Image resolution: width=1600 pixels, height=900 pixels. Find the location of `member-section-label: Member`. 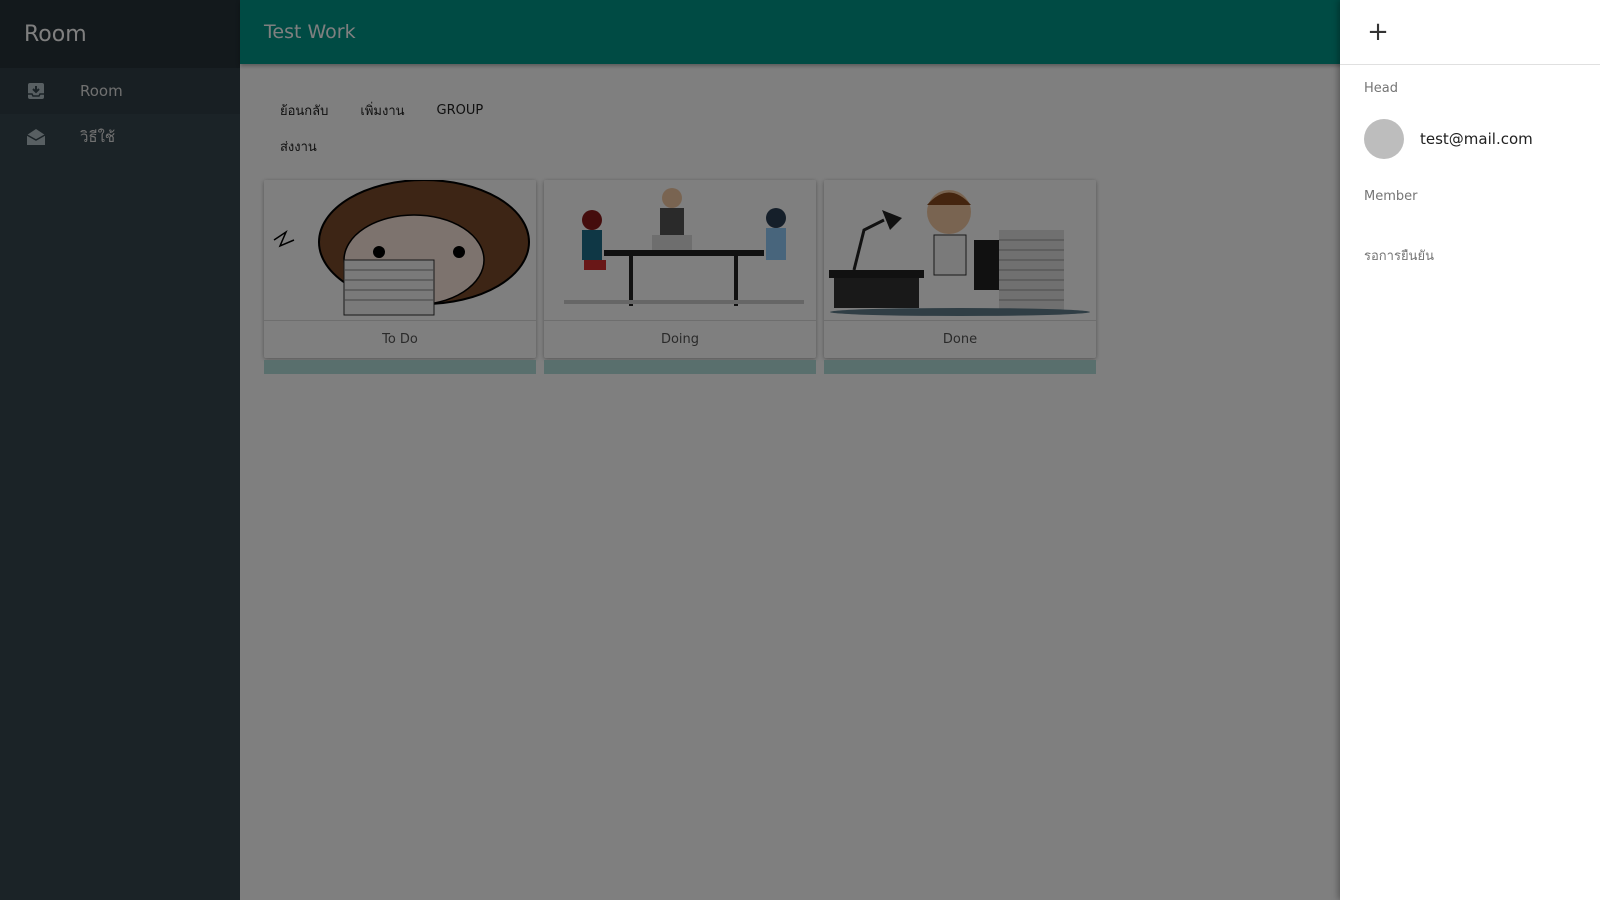

member-section-label: Member is located at coordinates (1391, 196).